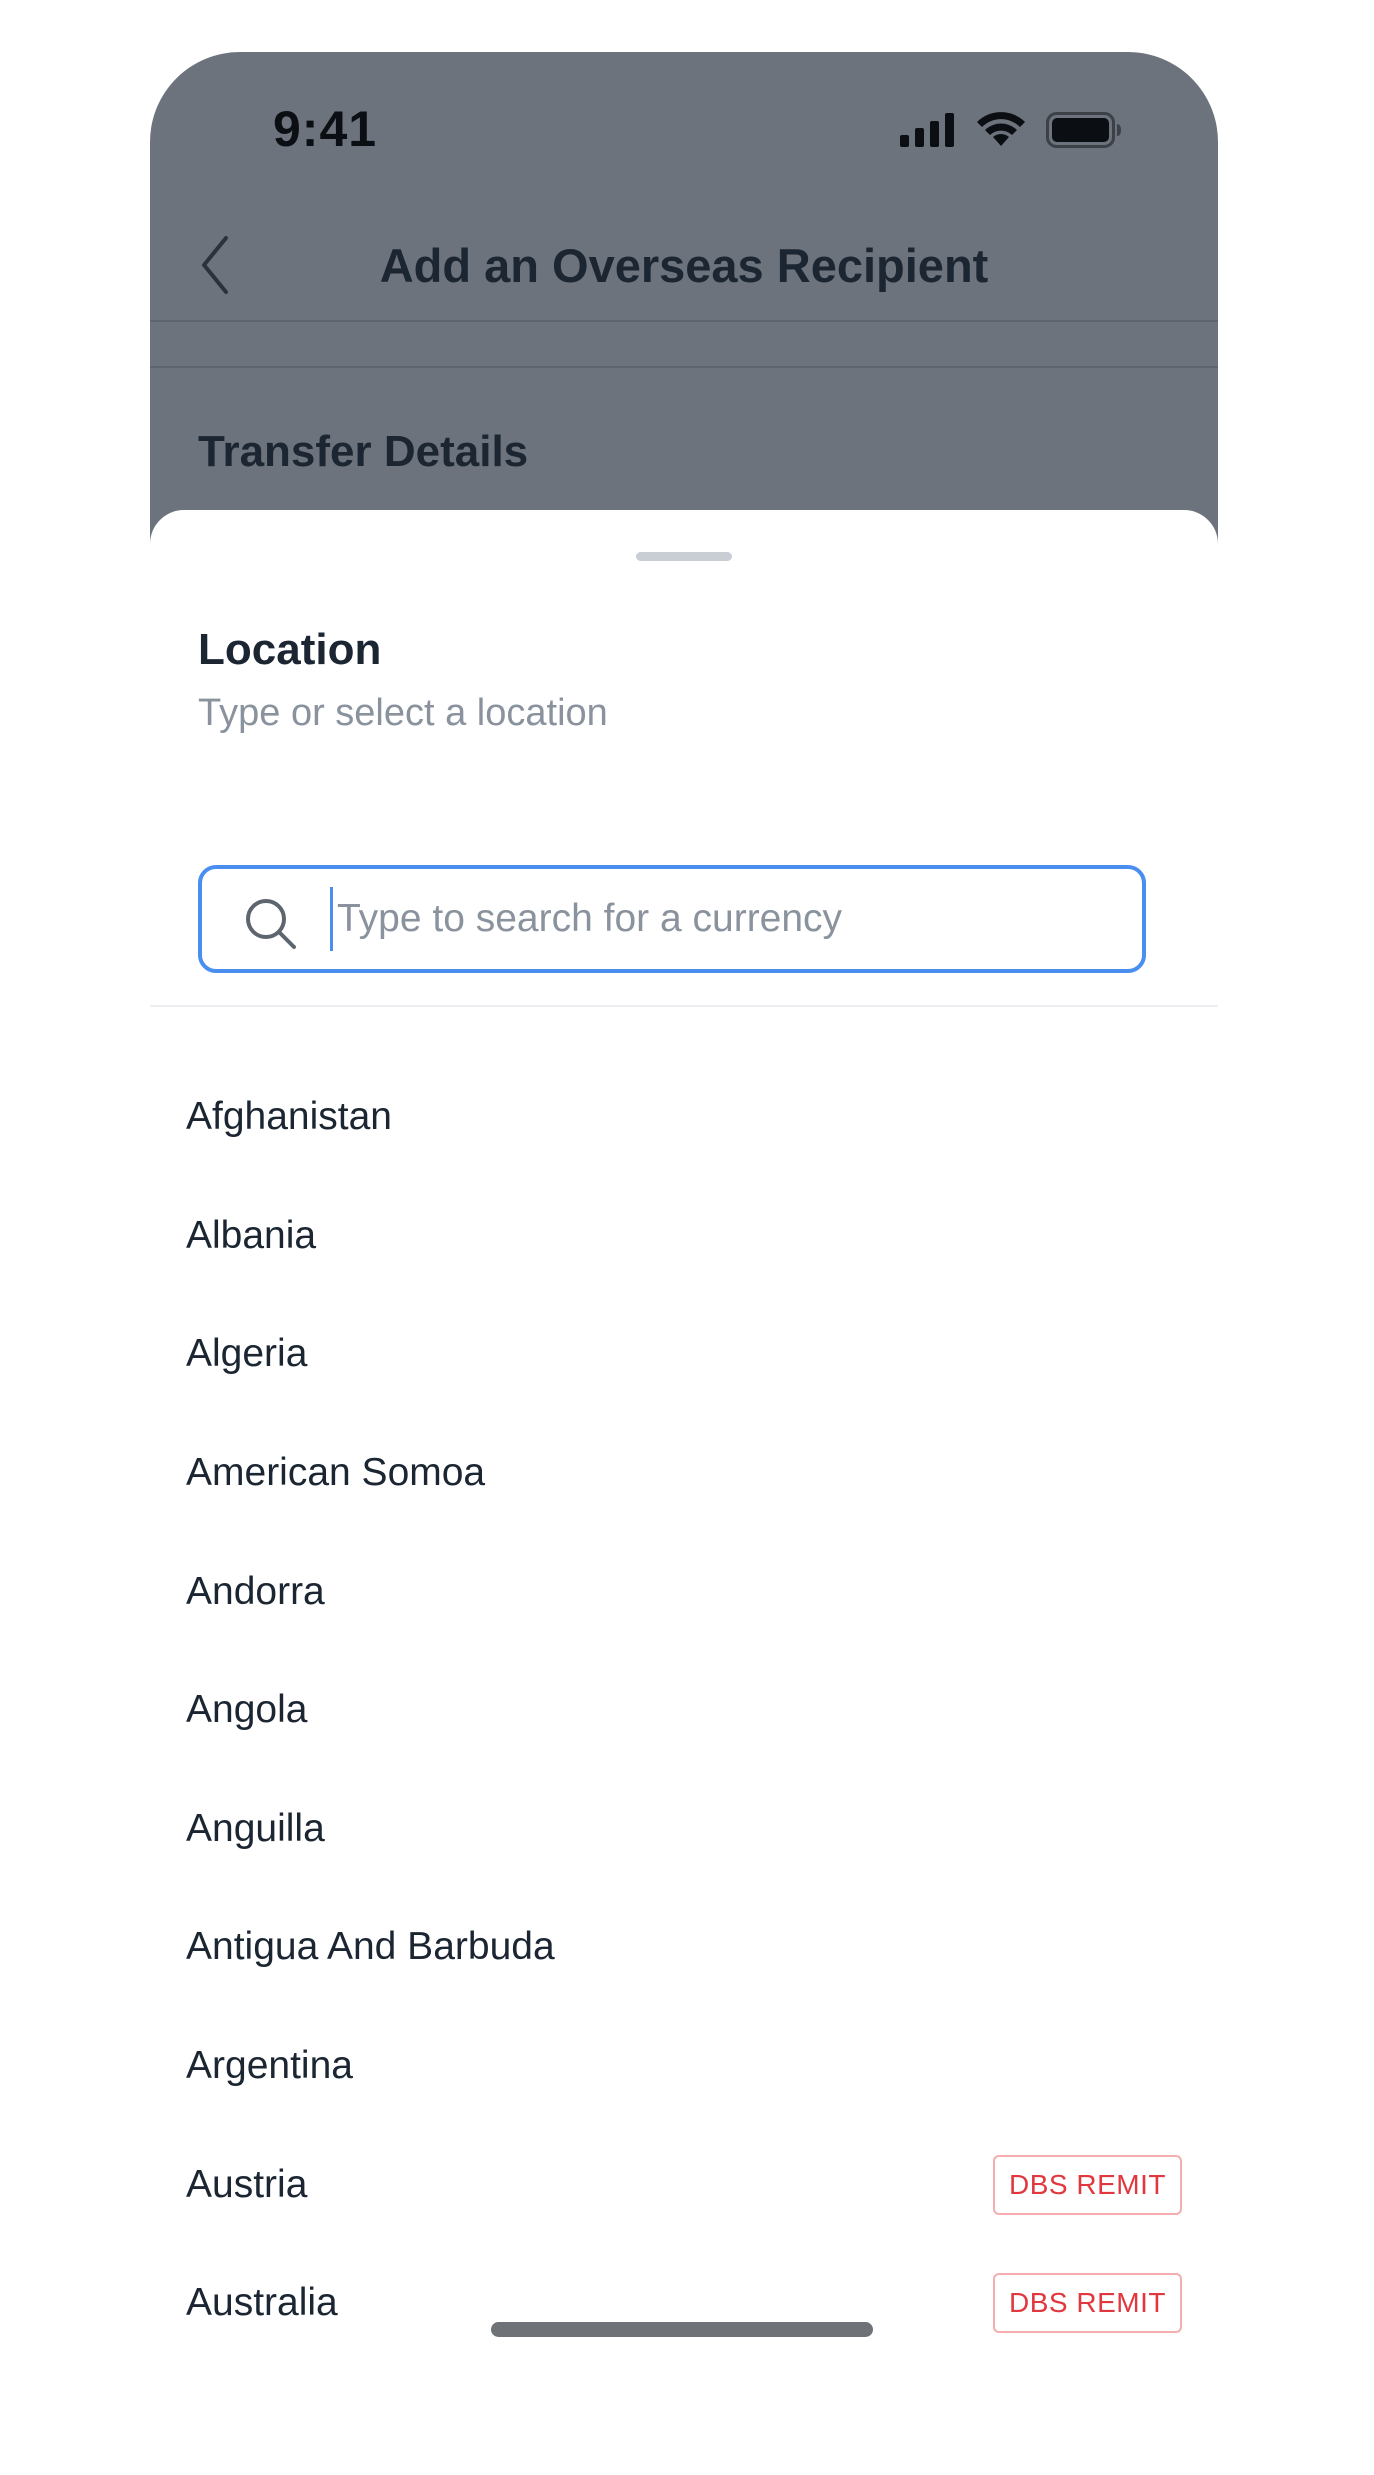  I want to click on country-list-item: Australia DBS REMIT, so click(684, 2303).